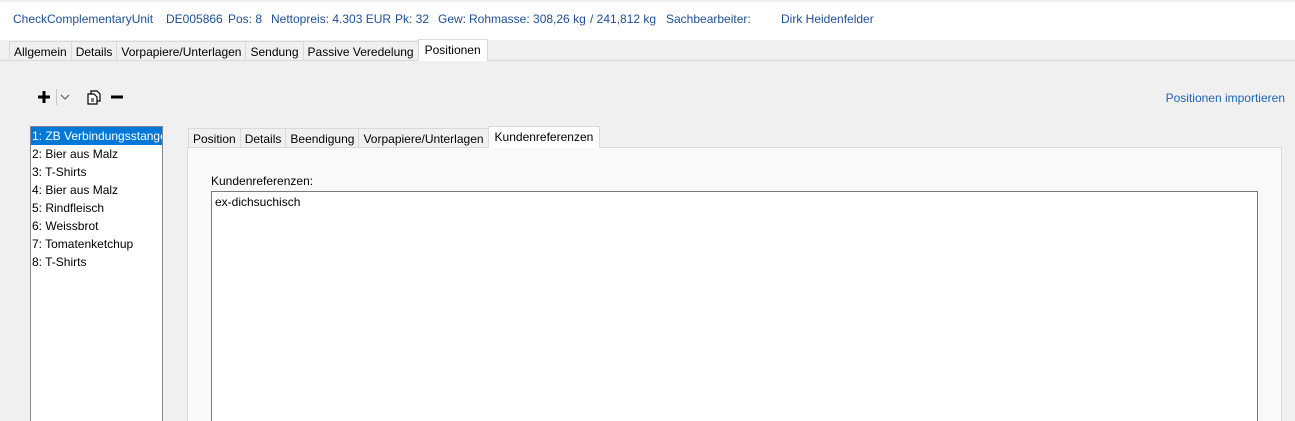 The height and width of the screenshot is (421, 1295). What do you see at coordinates (1225, 98) in the screenshot?
I see `import-positions-link: Positionen importieren` at bounding box center [1225, 98].